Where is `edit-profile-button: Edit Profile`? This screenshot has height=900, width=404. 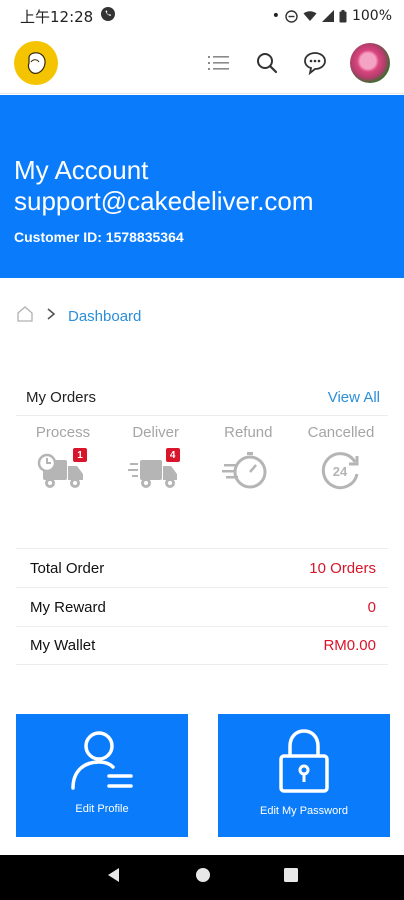
edit-profile-button: Edit Profile is located at coordinates (102, 775).